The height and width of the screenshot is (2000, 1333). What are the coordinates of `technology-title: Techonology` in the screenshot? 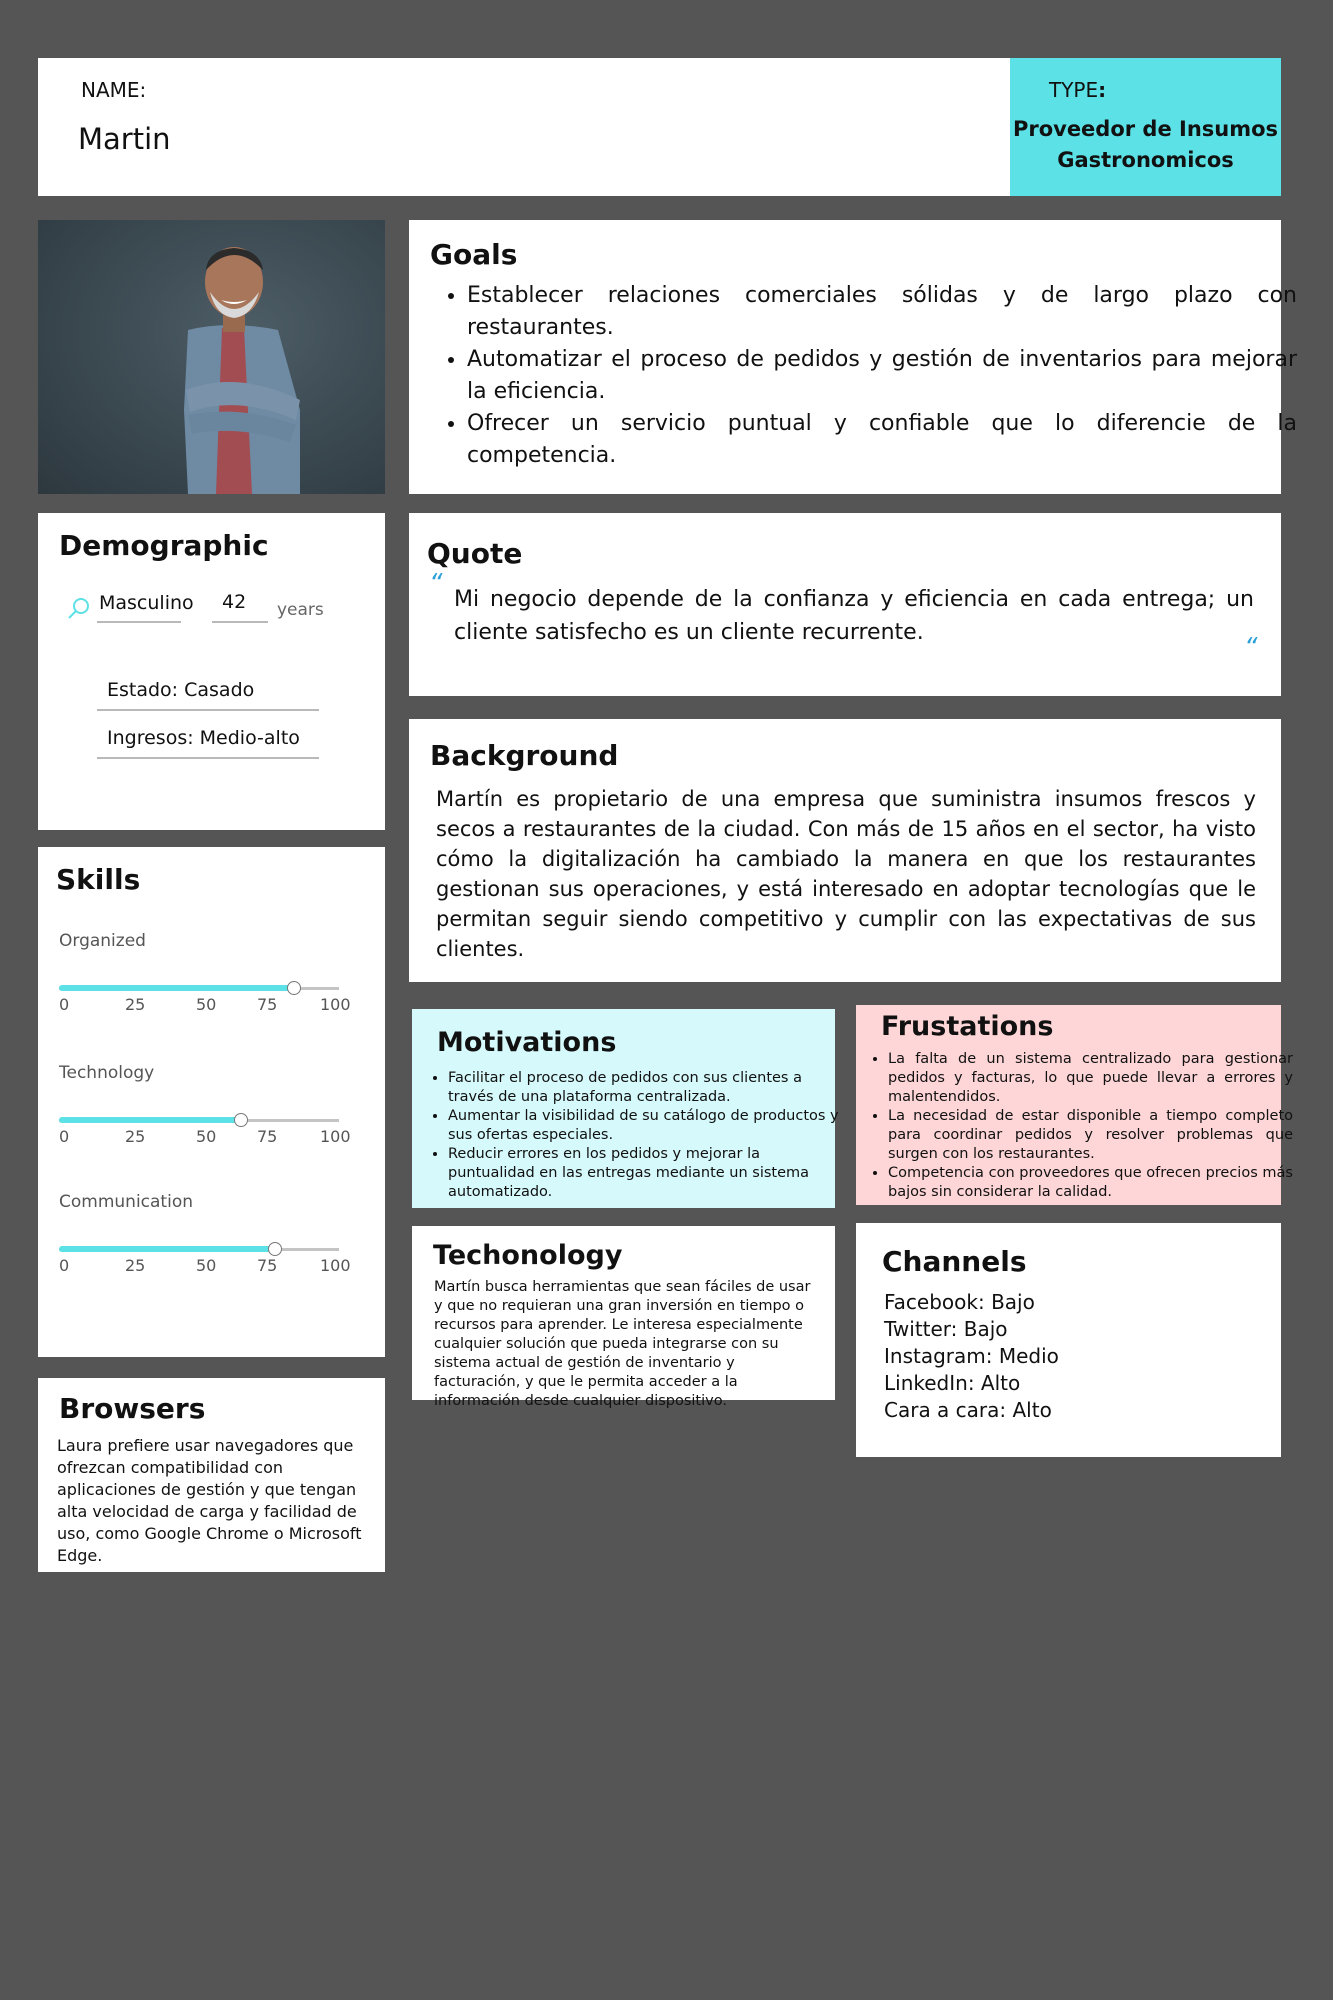 It's located at (528, 1255).